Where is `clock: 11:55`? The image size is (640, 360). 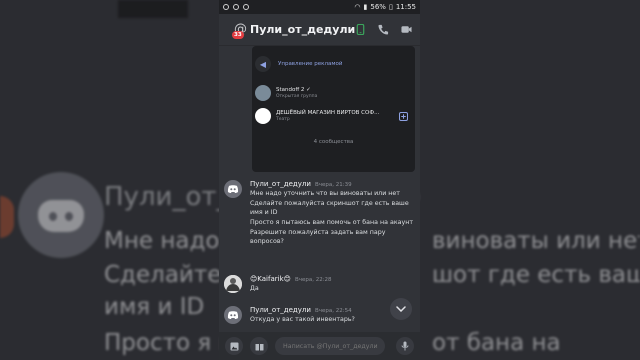
clock: 11:55 is located at coordinates (405, 7).